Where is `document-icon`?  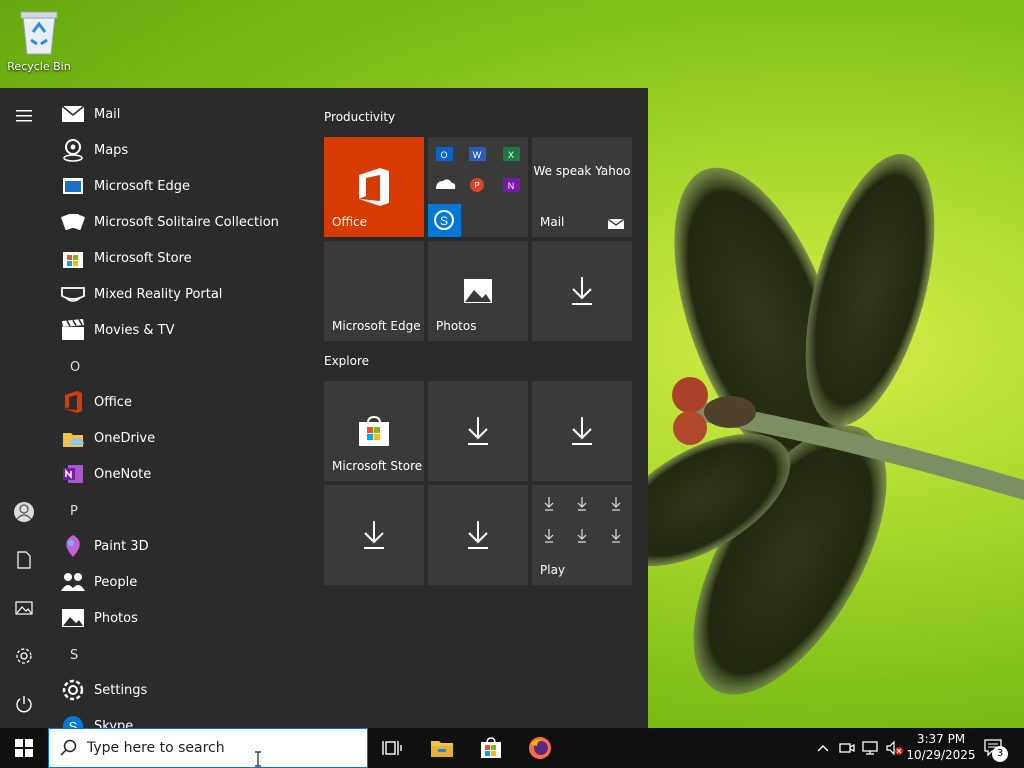
document-icon is located at coordinates (24, 560).